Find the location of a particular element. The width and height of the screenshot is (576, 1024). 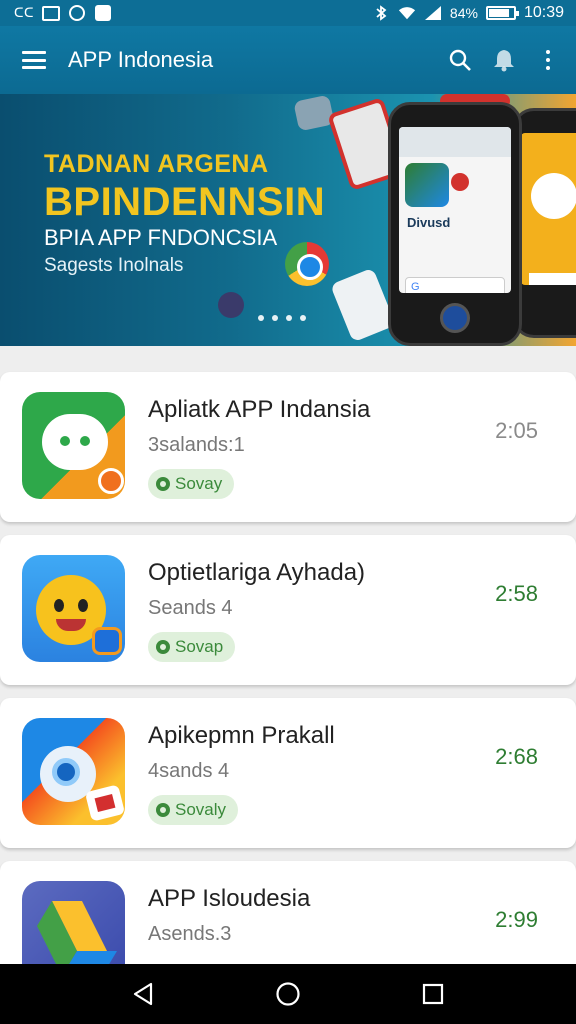

banner-headline-2: BPINDENNSIN is located at coordinates (185, 202).